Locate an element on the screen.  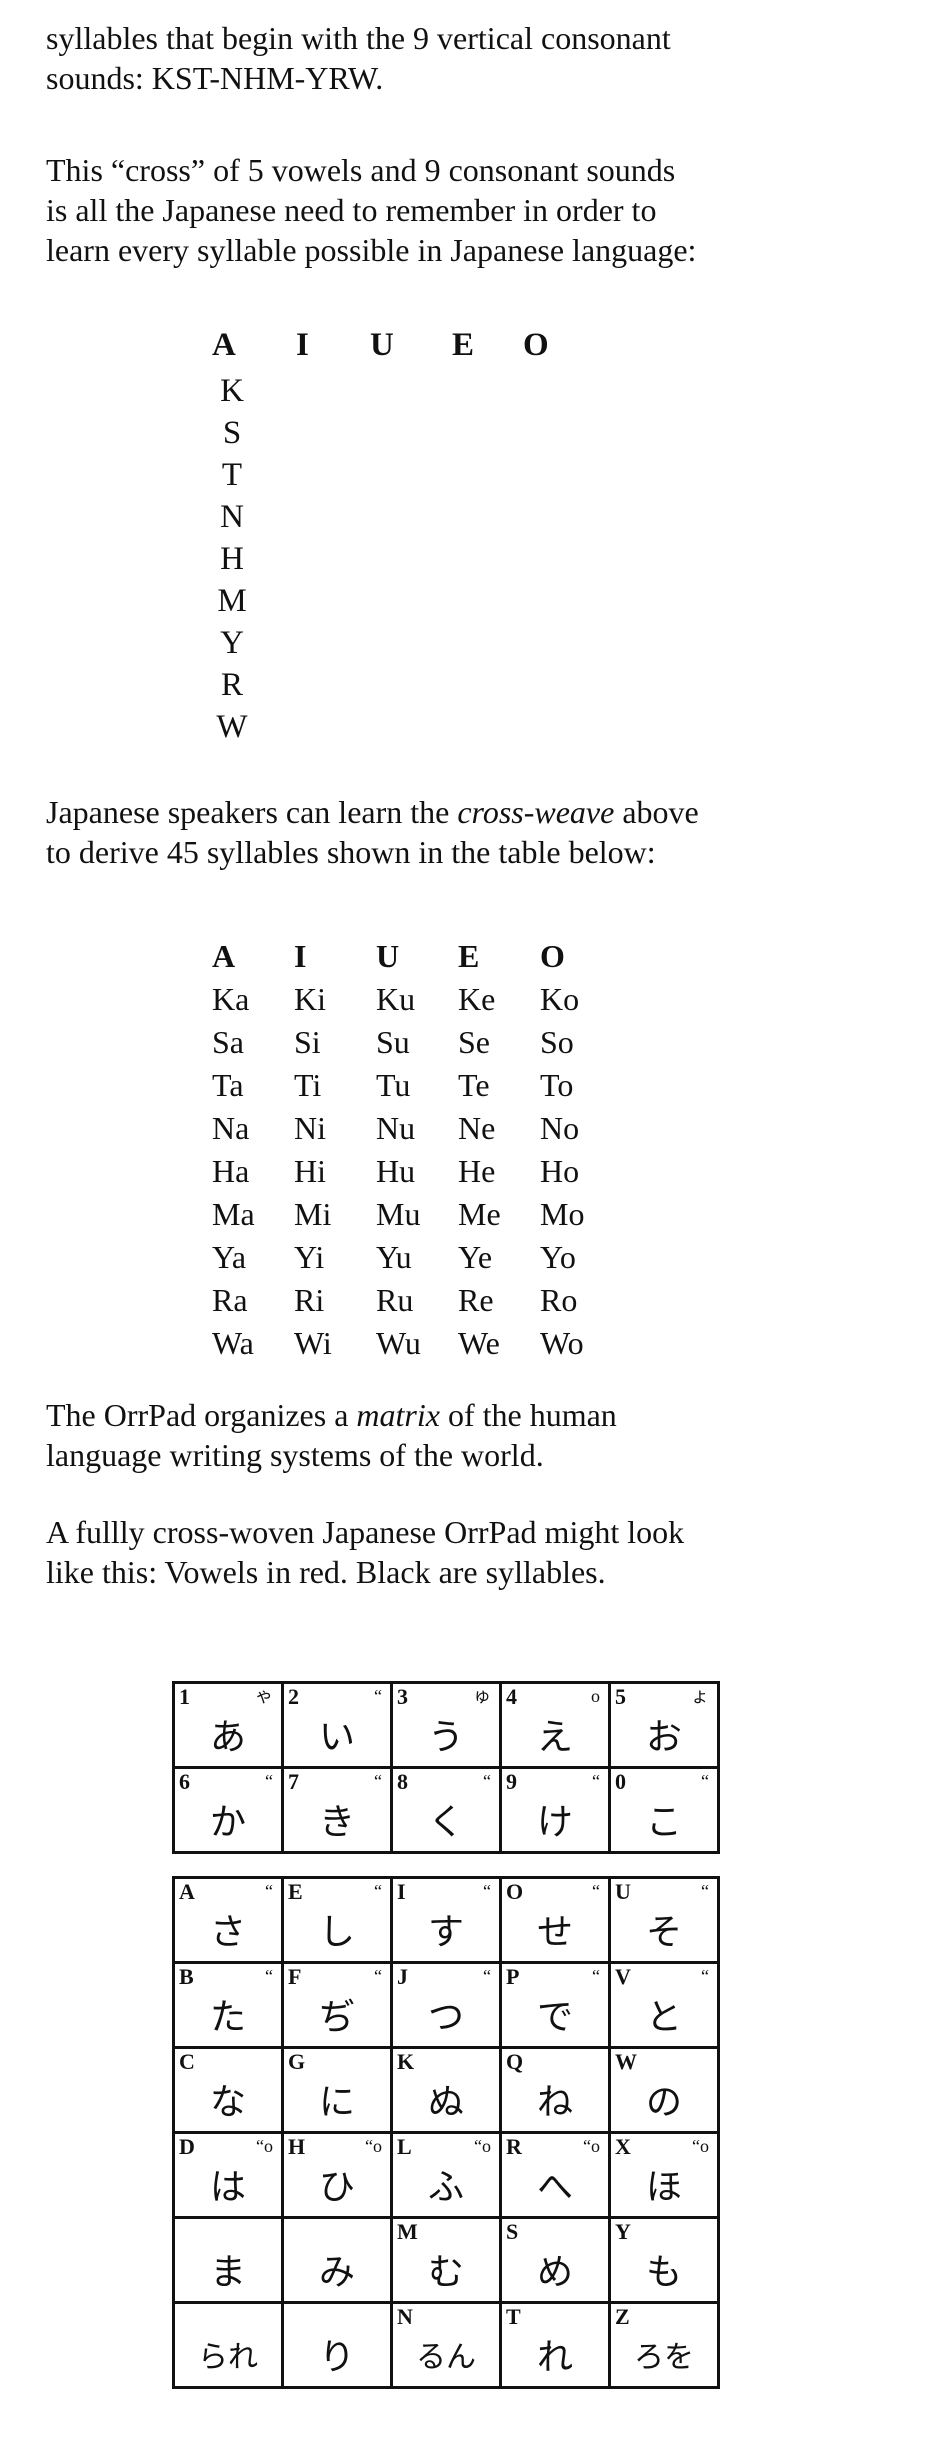
orrpad-key: り is located at coordinates (337, 2345).